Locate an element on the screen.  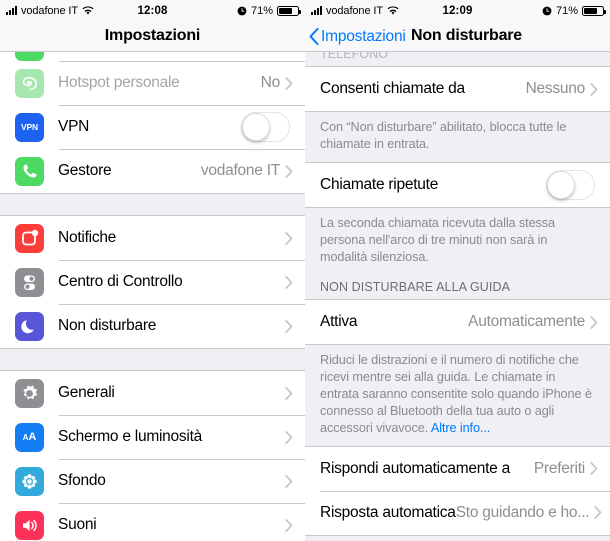
list-item-label: Chiamate ripetute is located at coordinates (379, 184).